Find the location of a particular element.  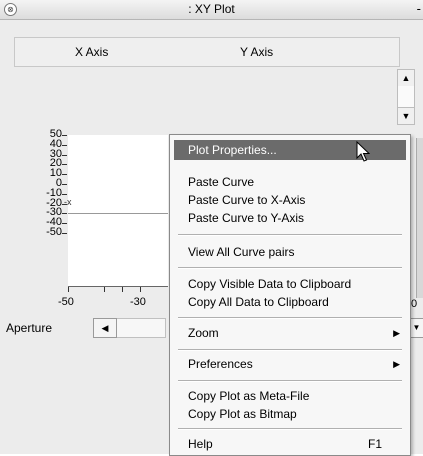

menu-item-copy-visible-data: Copy Visible Data to Clipboard is located at coordinates (290, 284).